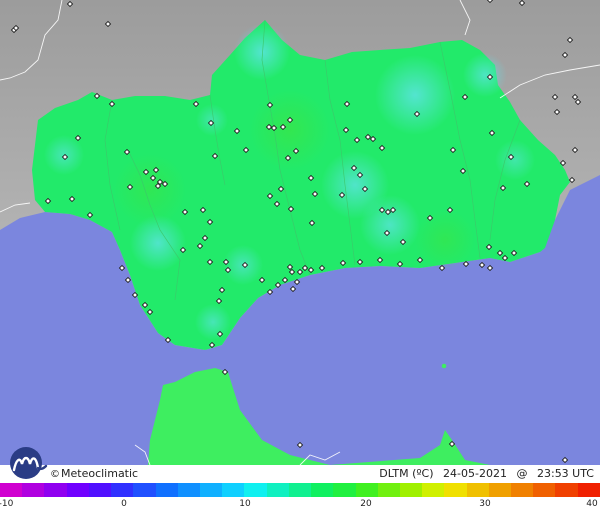  I want to click on scale-tick: 30, so click(485, 504).